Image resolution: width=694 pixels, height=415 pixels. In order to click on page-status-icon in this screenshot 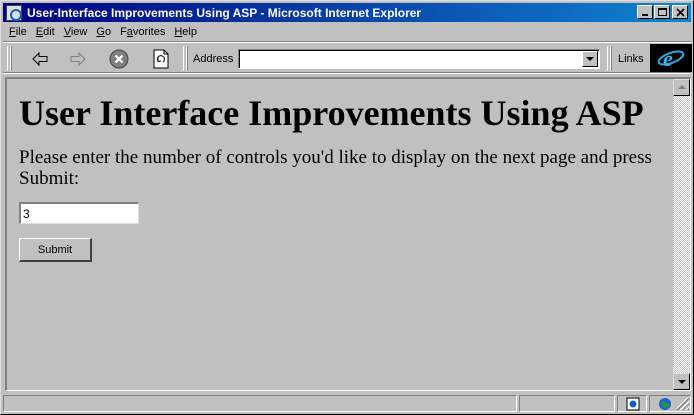, I will do `click(633, 404)`.